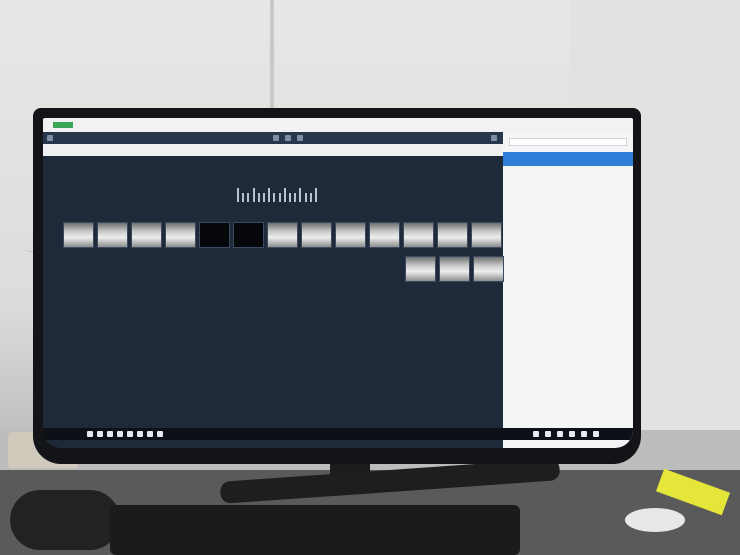 This screenshot has width=740, height=555. What do you see at coordinates (568, 159) in the screenshot?
I see `panel-selected-item` at bounding box center [568, 159].